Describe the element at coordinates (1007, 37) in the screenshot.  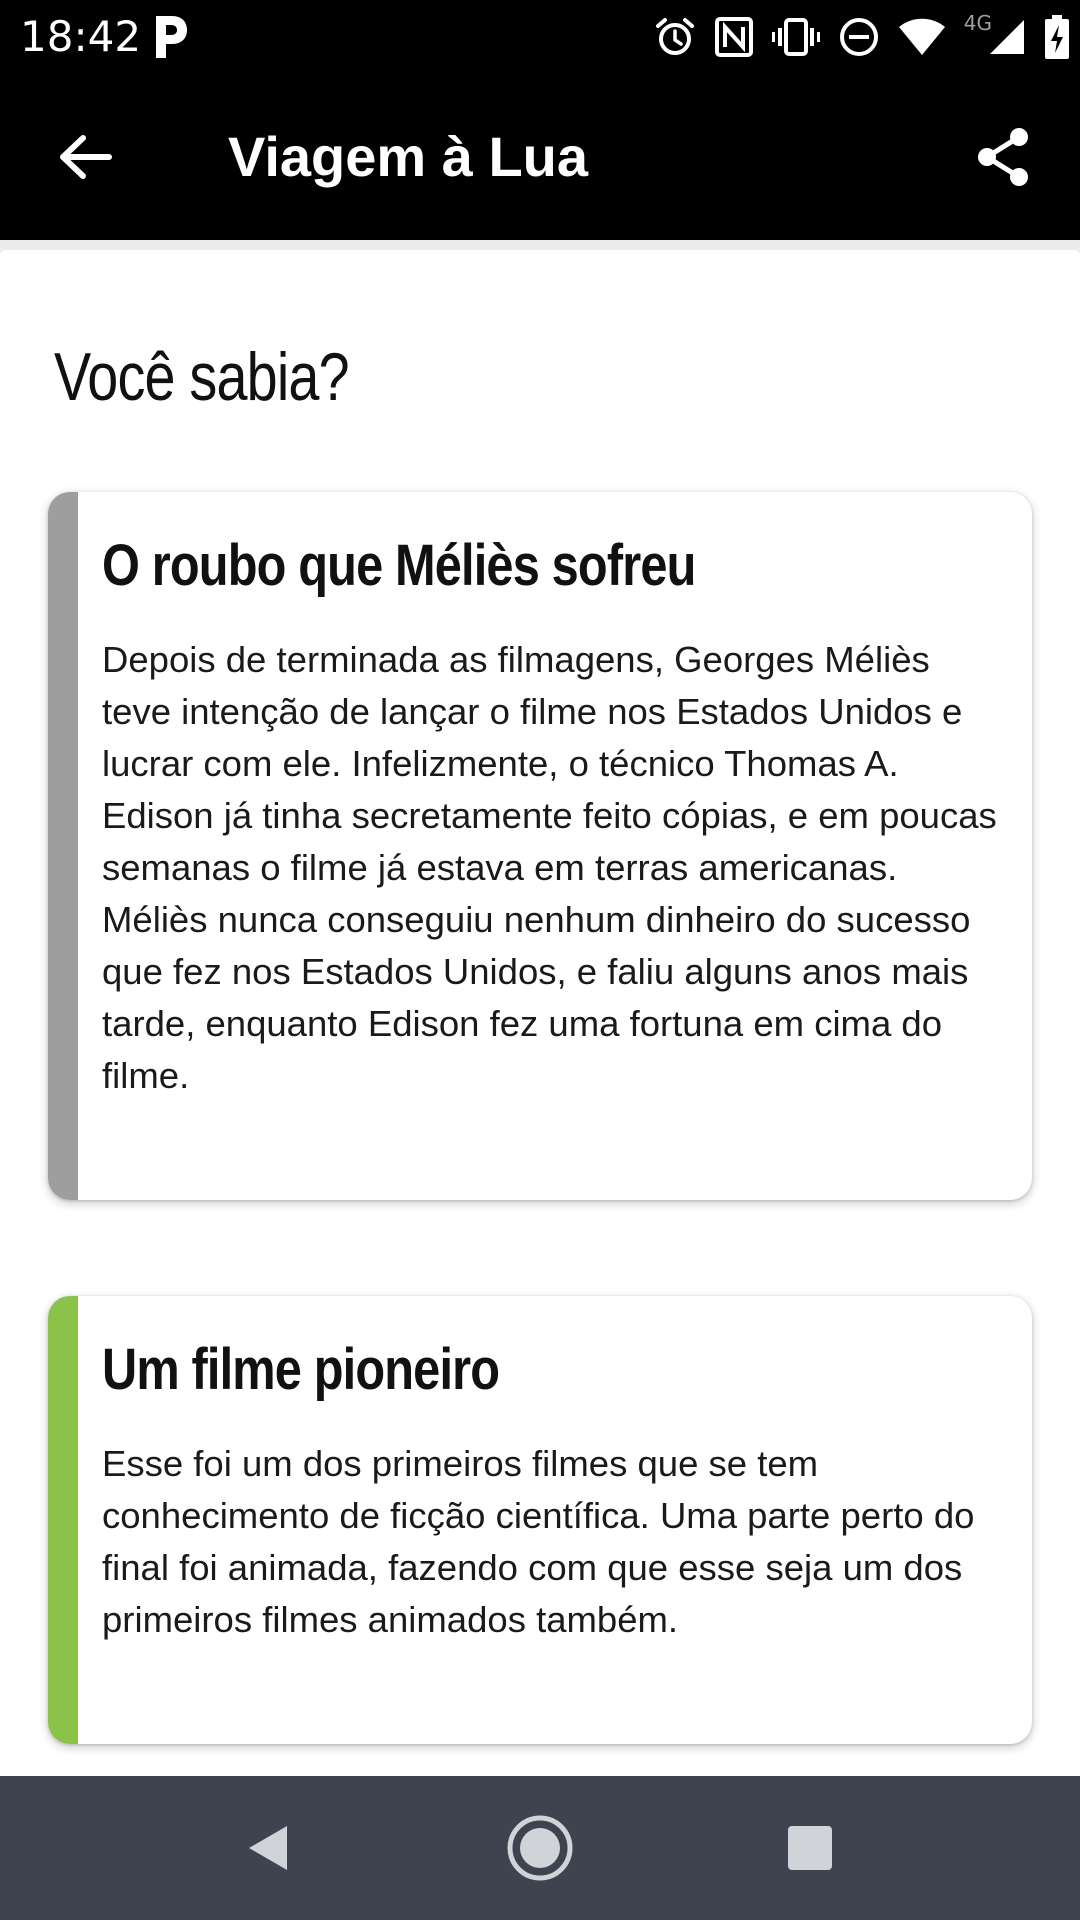
I see `signal-icon` at that location.